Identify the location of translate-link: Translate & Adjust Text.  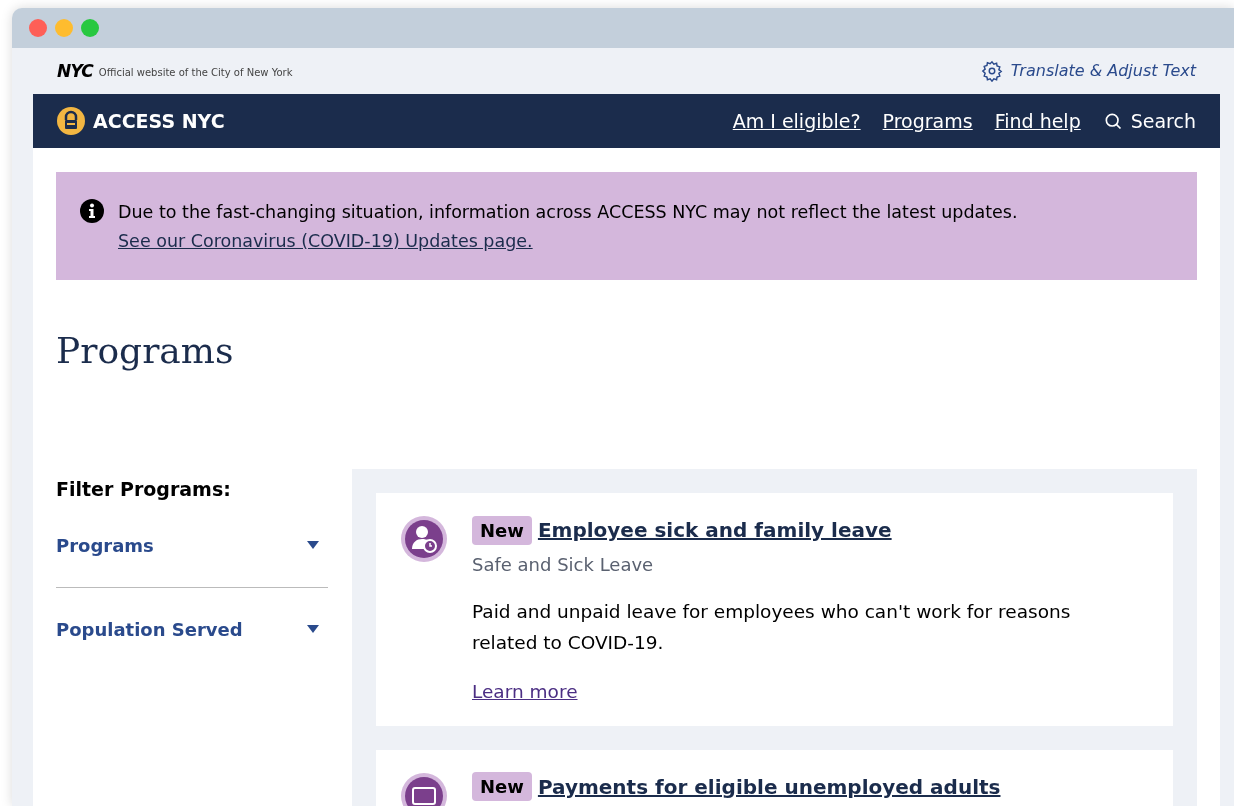
(1088, 71).